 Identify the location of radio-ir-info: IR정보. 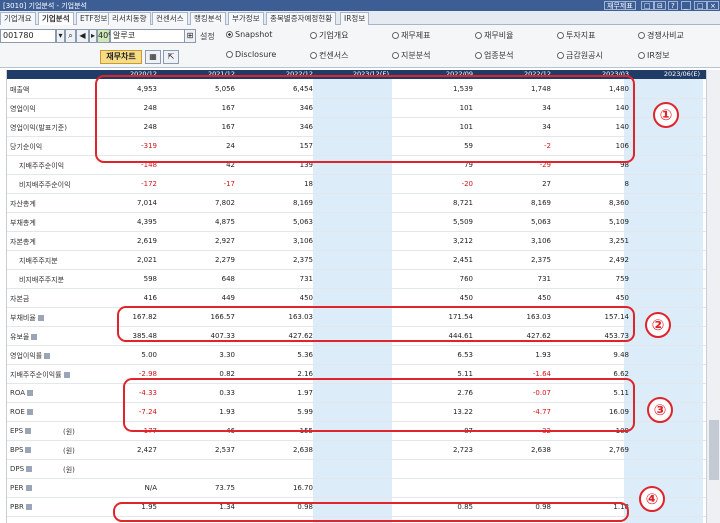
(654, 55).